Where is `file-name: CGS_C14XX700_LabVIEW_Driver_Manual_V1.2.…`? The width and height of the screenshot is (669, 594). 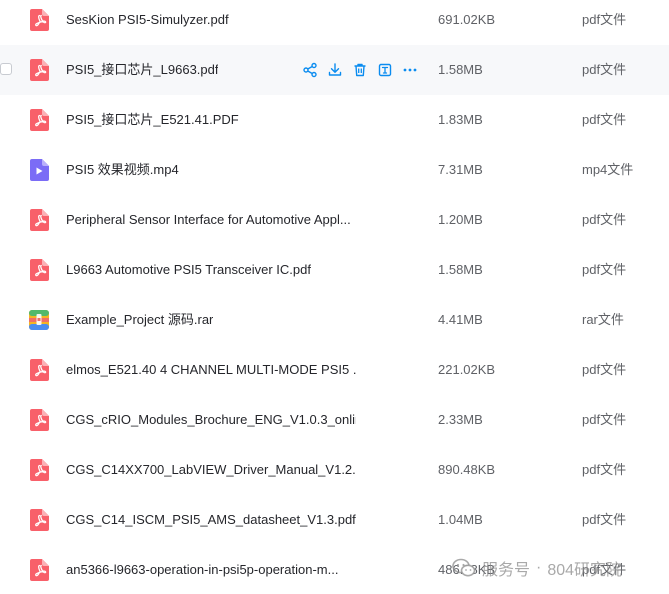 file-name: CGS_C14XX700_LabVIEW_Driver_Manual_V1.2.… is located at coordinates (211, 470).